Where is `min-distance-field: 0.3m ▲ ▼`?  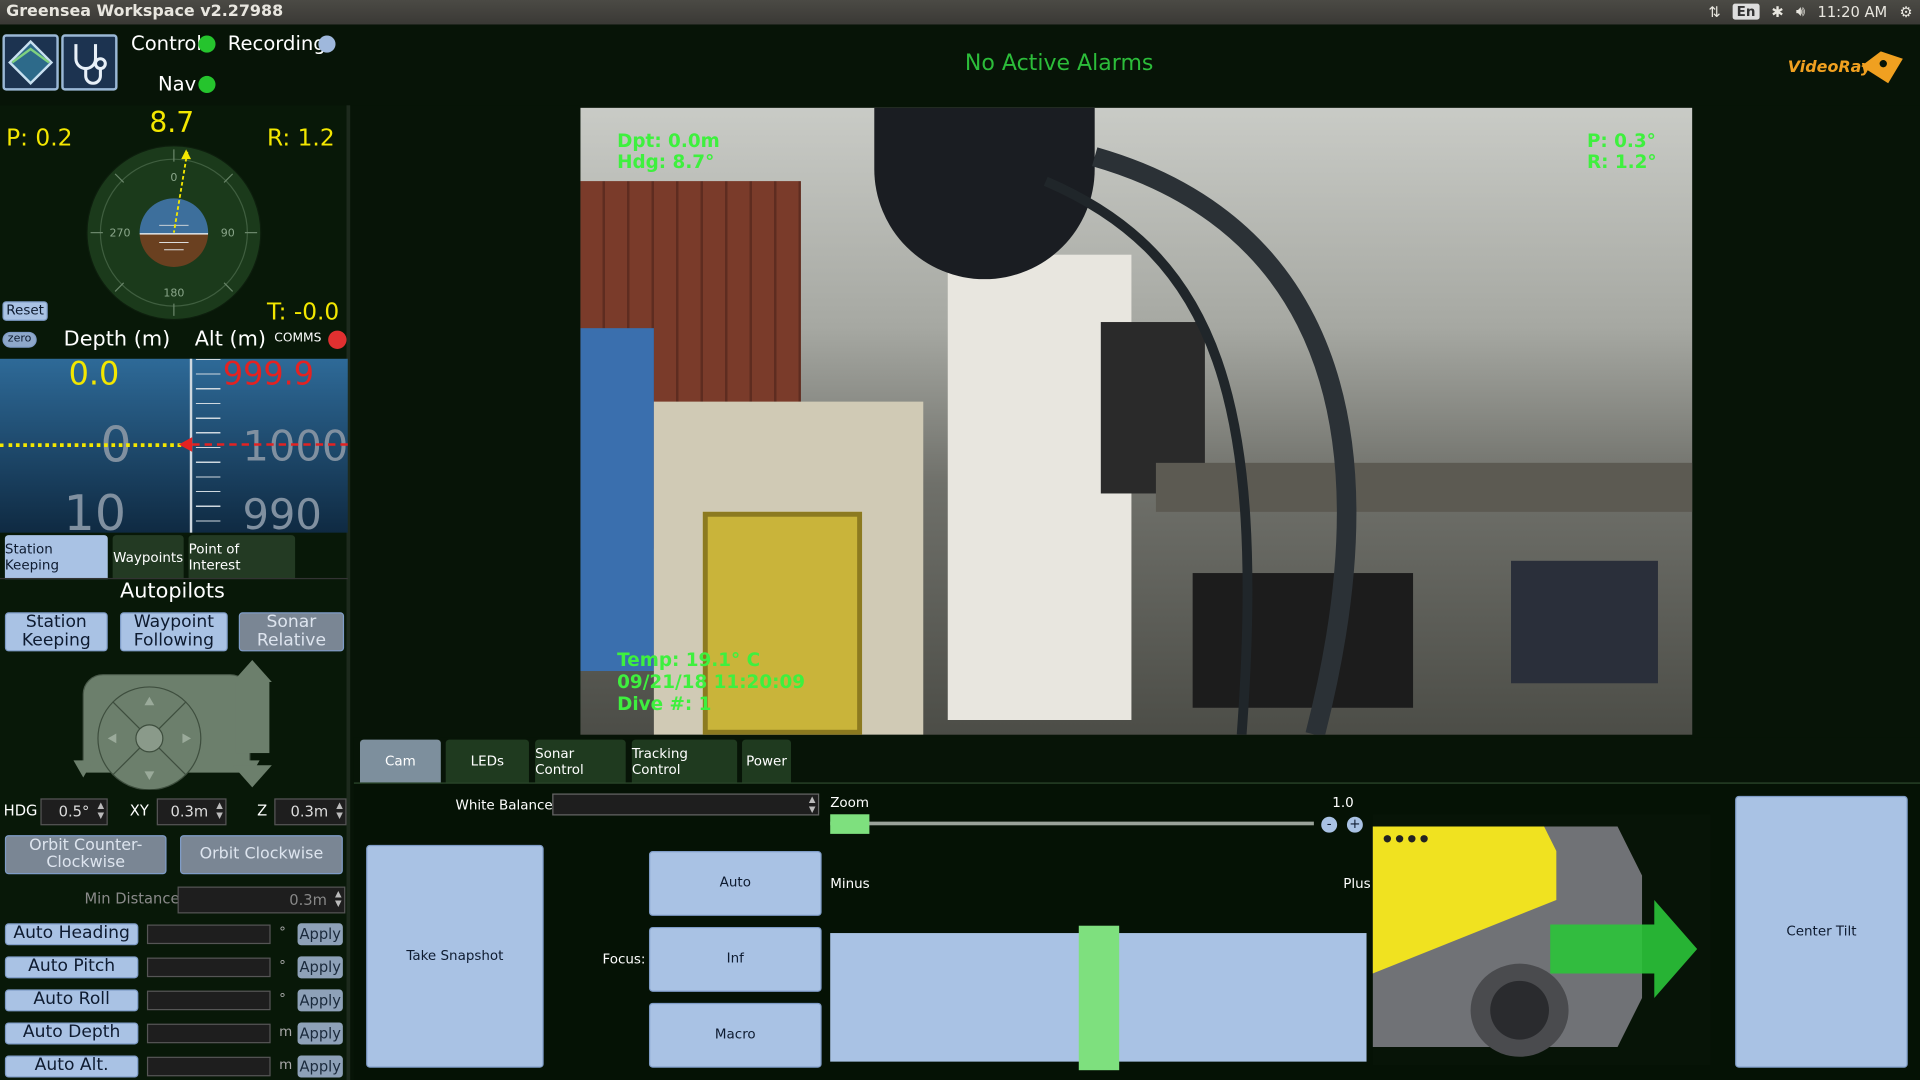 min-distance-field: 0.3m ▲ ▼ is located at coordinates (261, 900).